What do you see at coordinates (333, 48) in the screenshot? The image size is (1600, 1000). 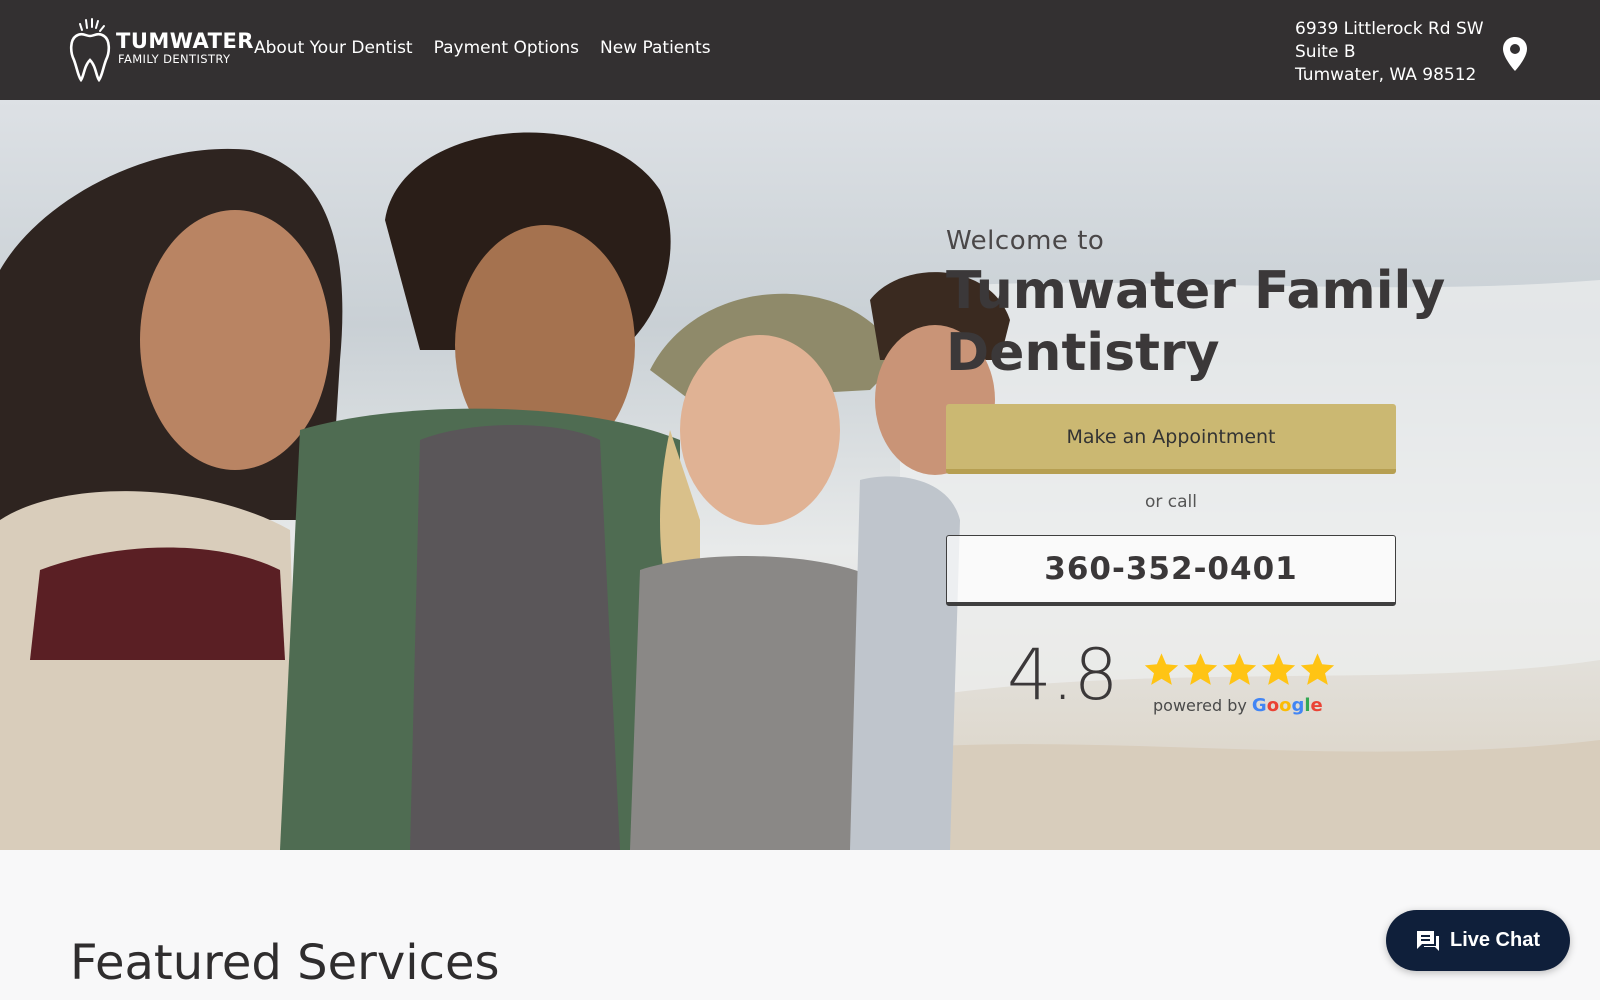 I see `nav-link-about-your-dentist: About Your Dentist` at bounding box center [333, 48].